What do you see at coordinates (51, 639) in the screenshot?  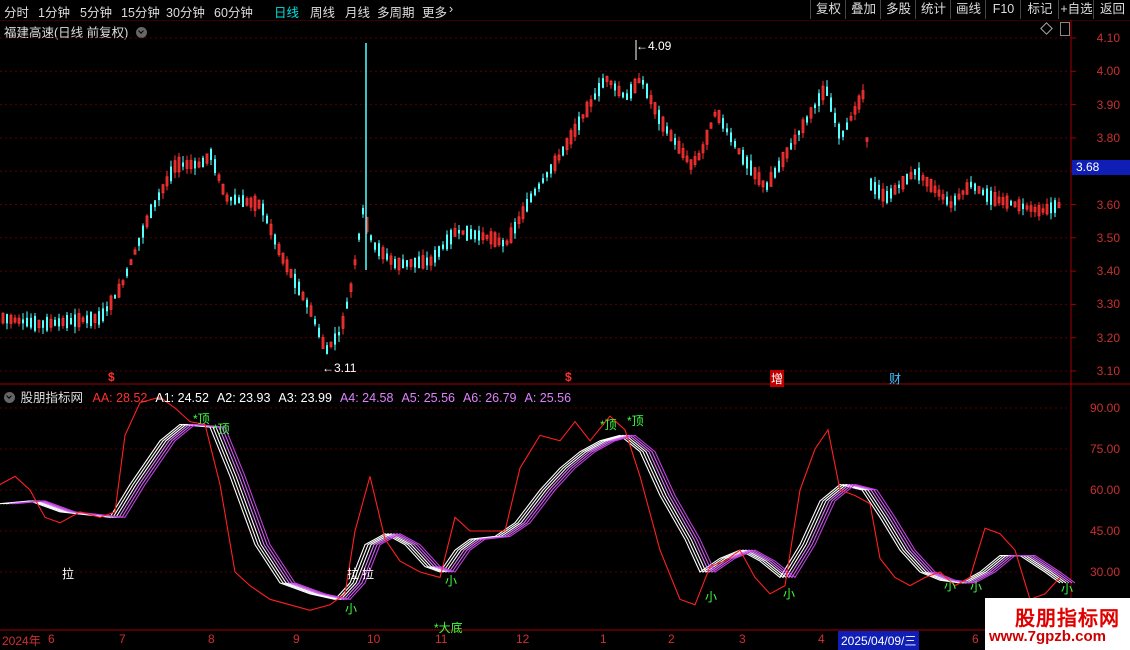 I see `date-label: 6` at bounding box center [51, 639].